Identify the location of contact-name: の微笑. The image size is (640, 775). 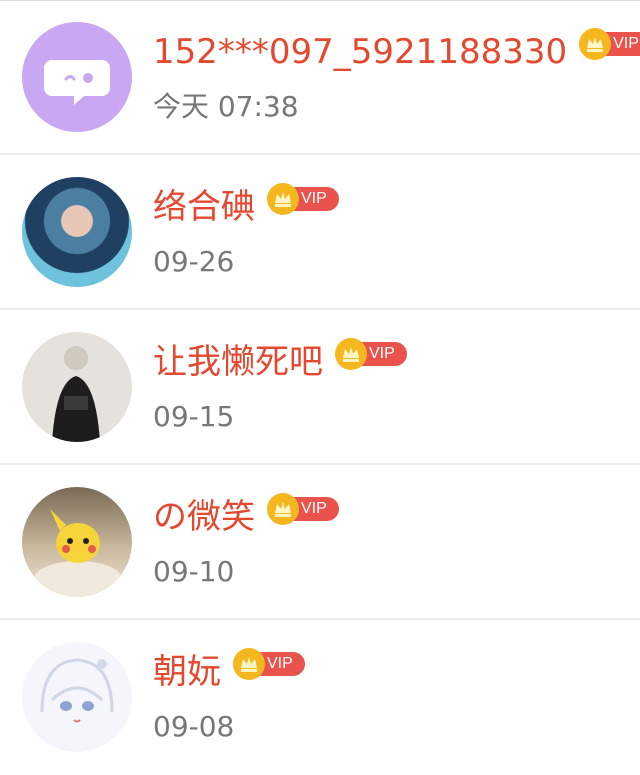
(204, 517).